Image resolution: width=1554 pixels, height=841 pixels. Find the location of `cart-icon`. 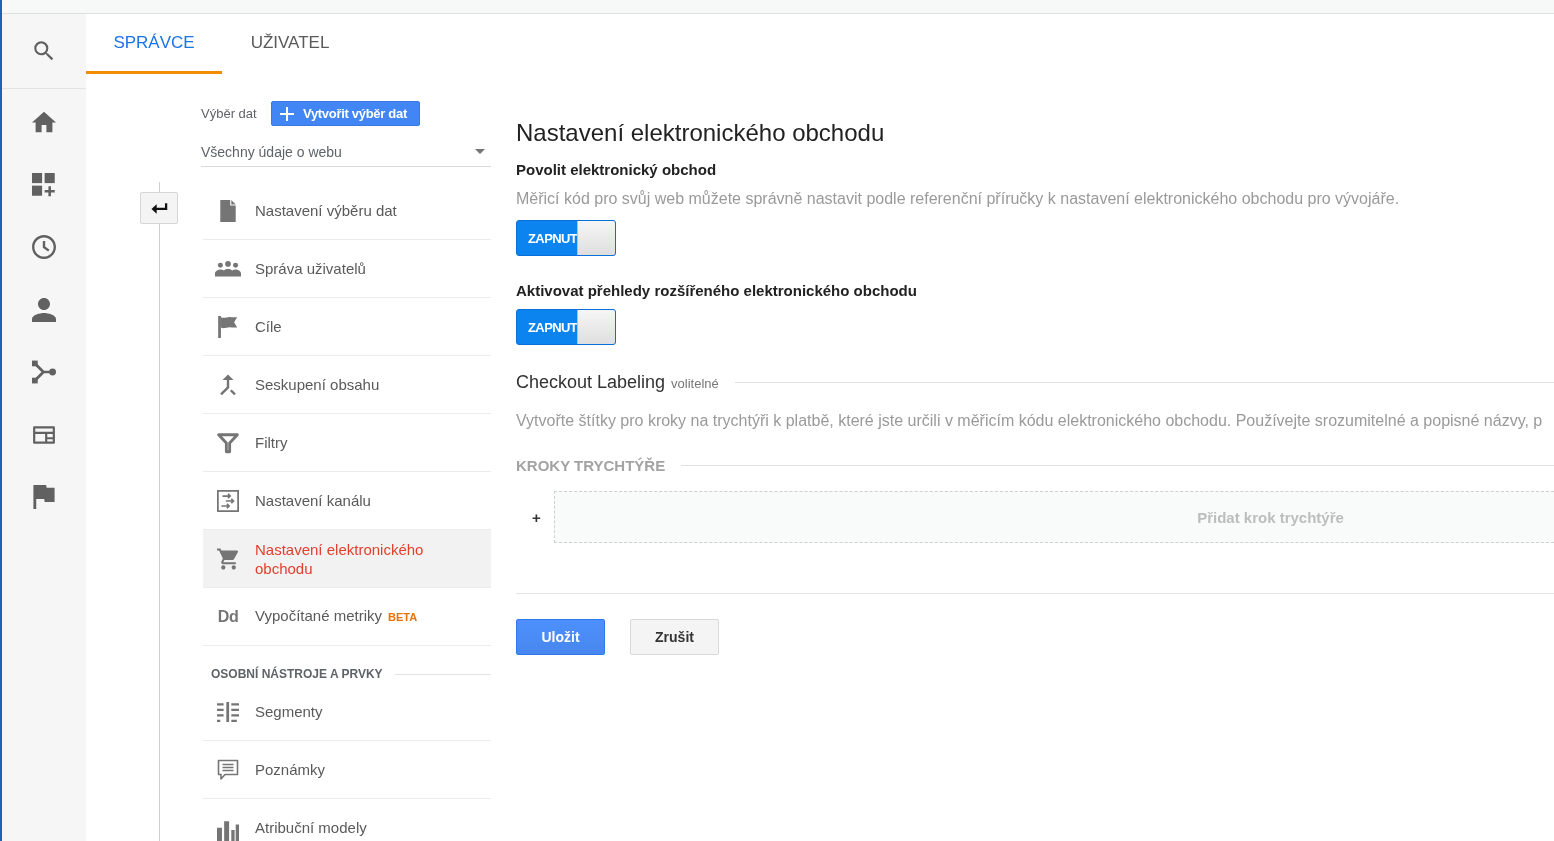

cart-icon is located at coordinates (228, 558).